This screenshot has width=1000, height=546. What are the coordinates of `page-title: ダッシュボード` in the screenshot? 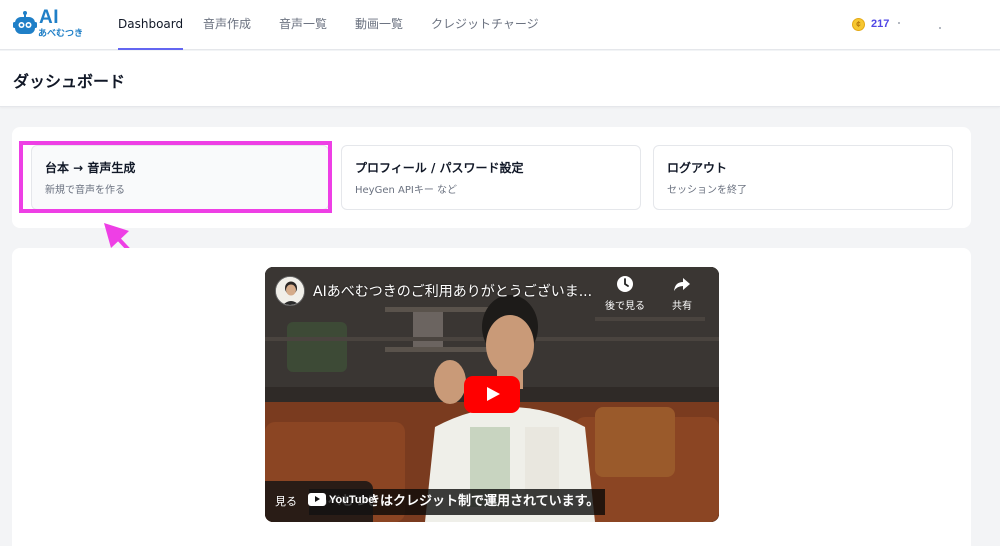 It's located at (69, 81).